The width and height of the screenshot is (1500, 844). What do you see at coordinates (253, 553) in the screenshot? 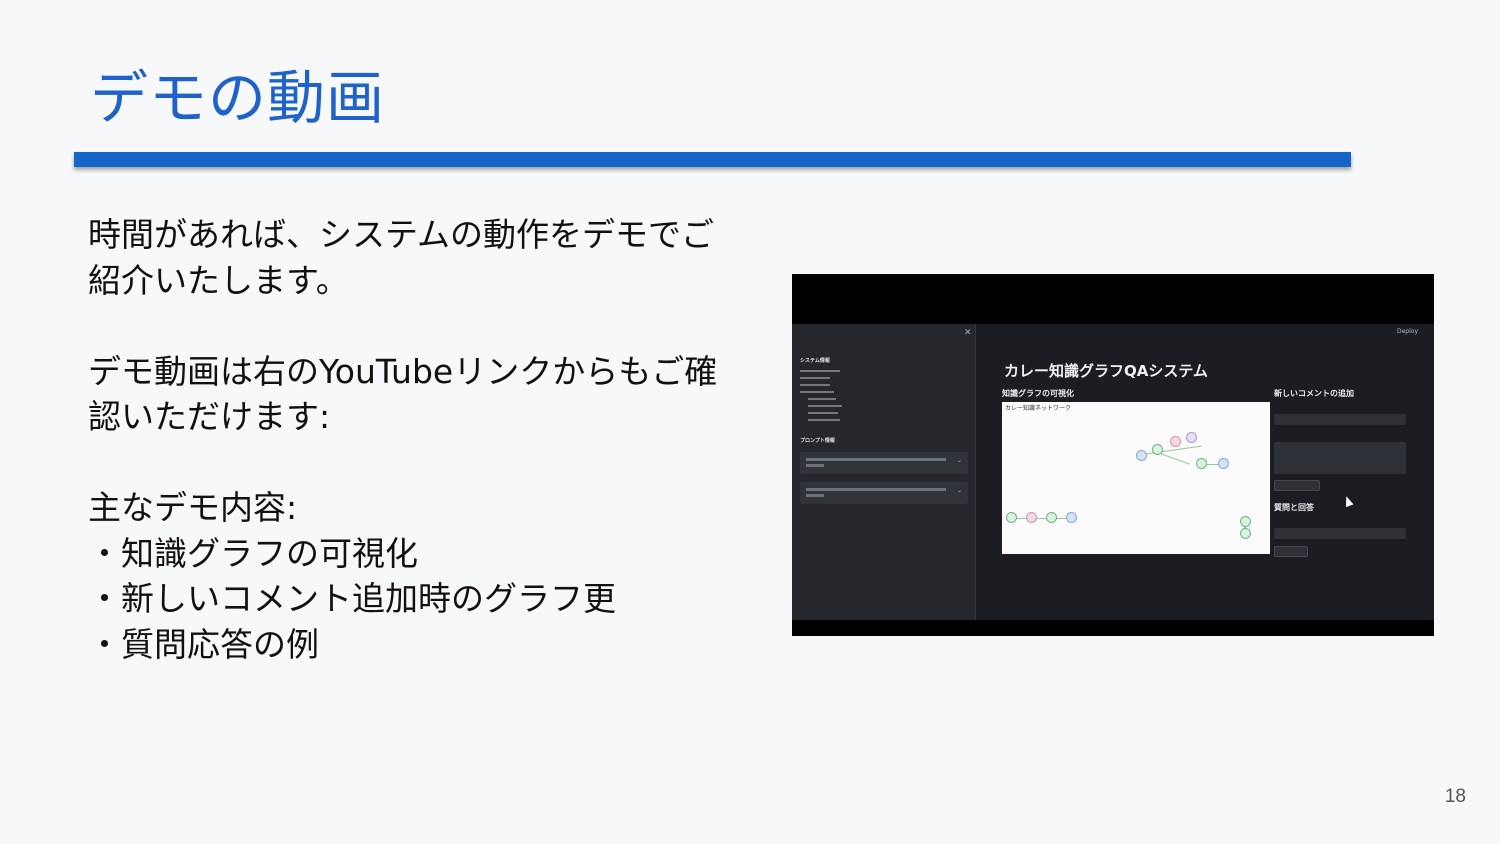
I see `bullet-item: ・知識グラフの可視化` at bounding box center [253, 553].